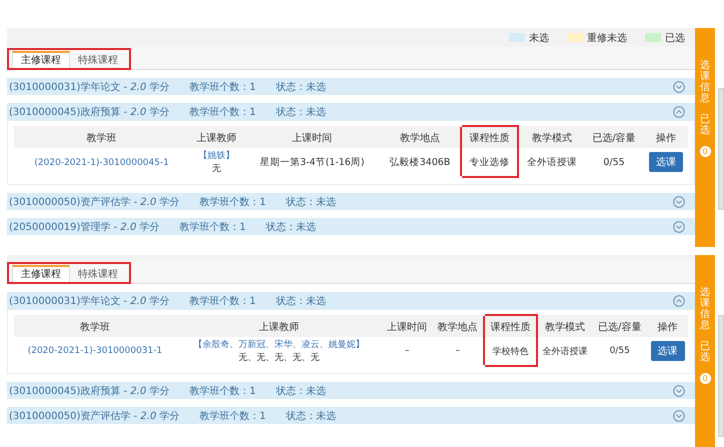 The image size is (724, 447). I want to click on teacher-names: 【余殷奇、万新冠、宋华、凌云、姚曼妮】, so click(279, 344).